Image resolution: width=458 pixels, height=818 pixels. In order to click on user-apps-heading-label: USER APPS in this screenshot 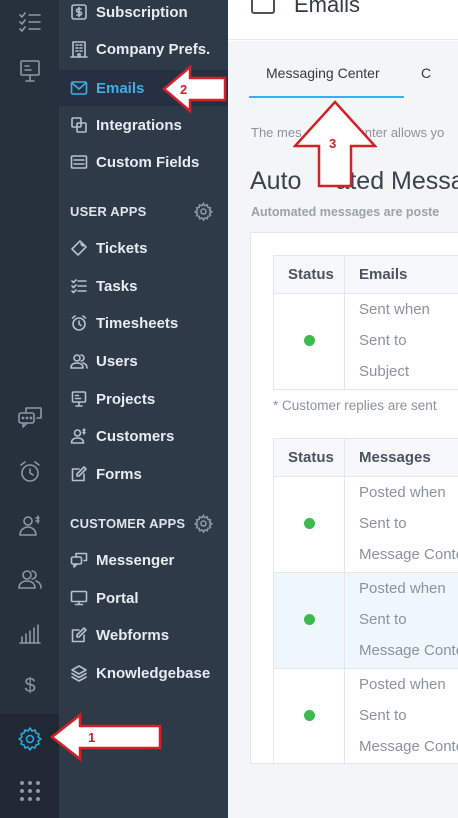, I will do `click(108, 211)`.